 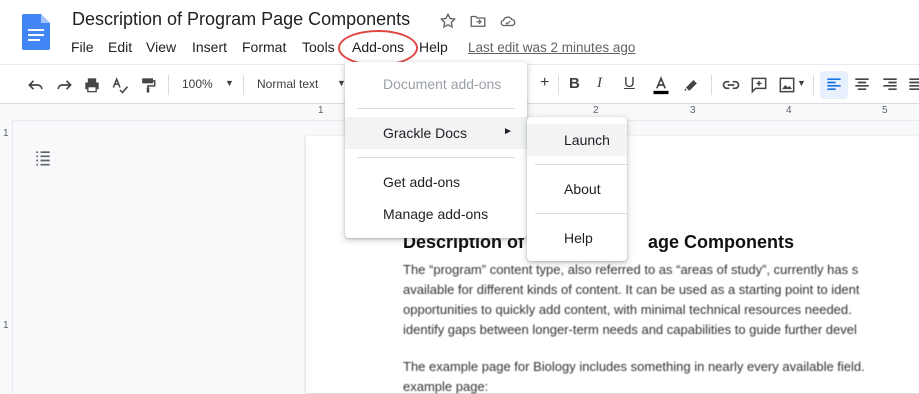 What do you see at coordinates (721, 242) in the screenshot?
I see `heading-text: age Components` at bounding box center [721, 242].